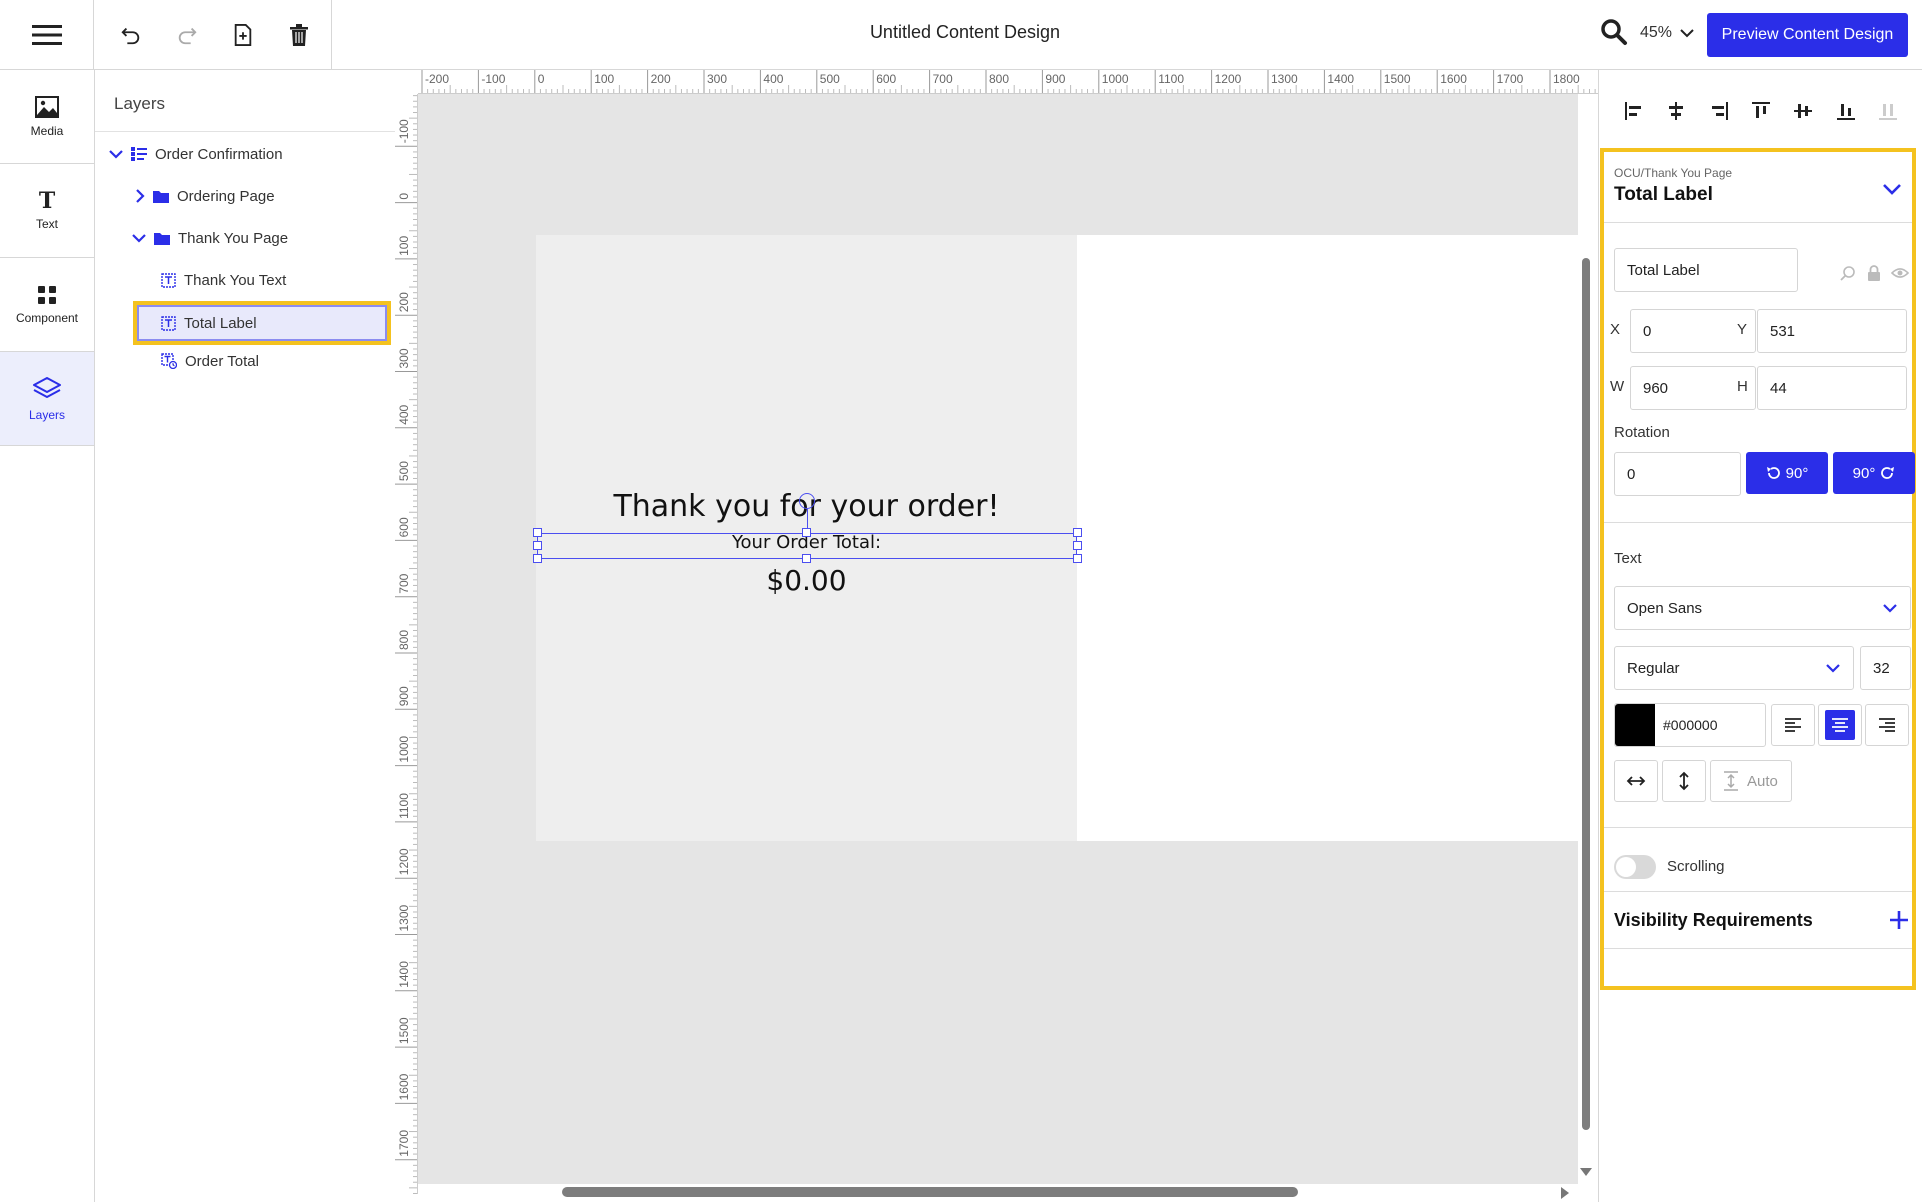 This screenshot has width=1922, height=1202. I want to click on rail-item-layers: Layers, so click(47, 399).